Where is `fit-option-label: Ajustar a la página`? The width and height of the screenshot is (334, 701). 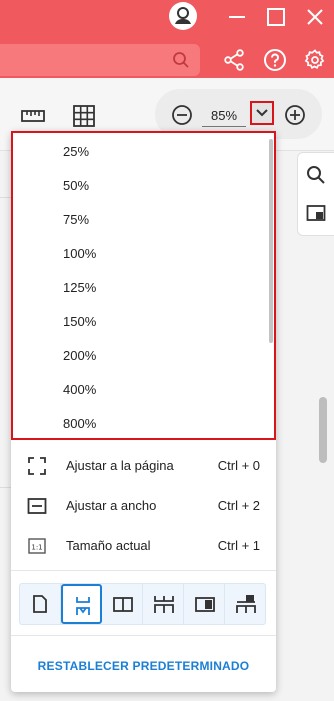
fit-option-label: Ajustar a la página is located at coordinates (120, 465).